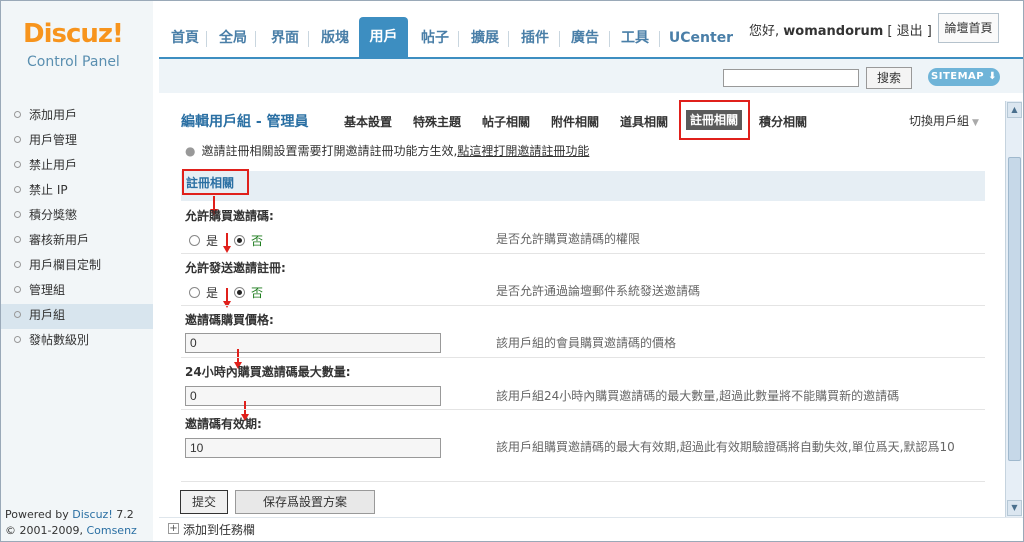 The width and height of the screenshot is (1024, 542). What do you see at coordinates (335, 41) in the screenshot?
I see `nav-tab-forums: 版塊` at bounding box center [335, 41].